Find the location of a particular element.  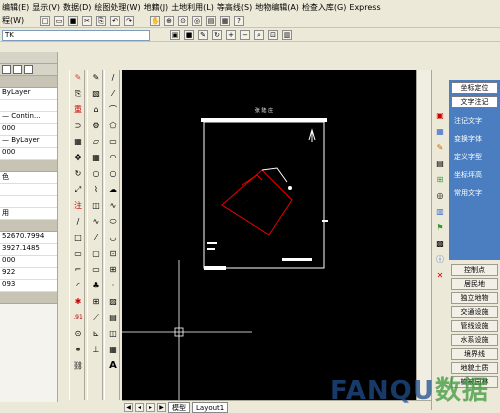

link-define-font: 定义字型 is located at coordinates (468, 157).